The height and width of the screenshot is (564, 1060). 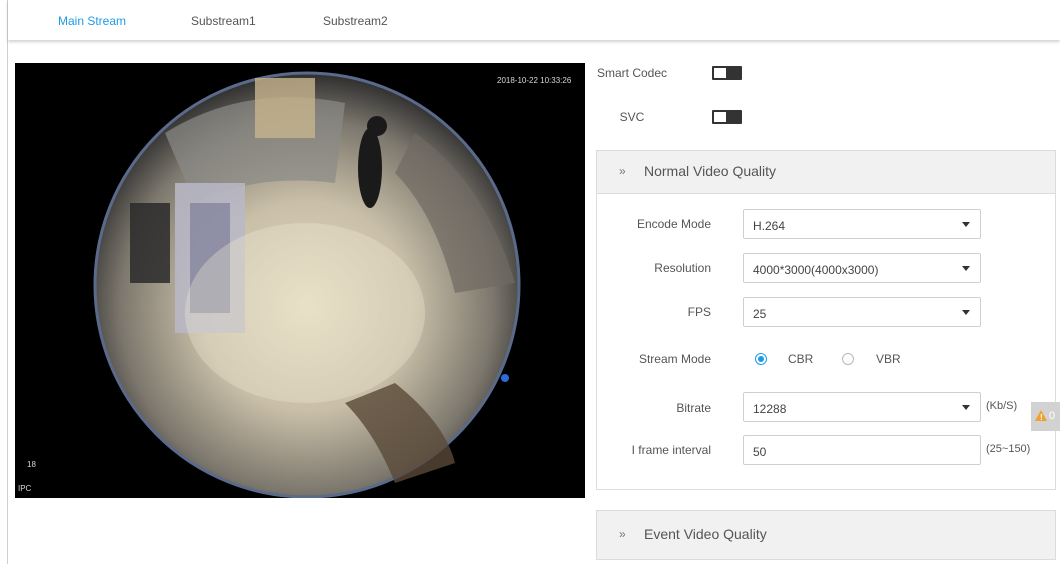 What do you see at coordinates (223, 21) in the screenshot?
I see `tab-substream1: Substream1` at bounding box center [223, 21].